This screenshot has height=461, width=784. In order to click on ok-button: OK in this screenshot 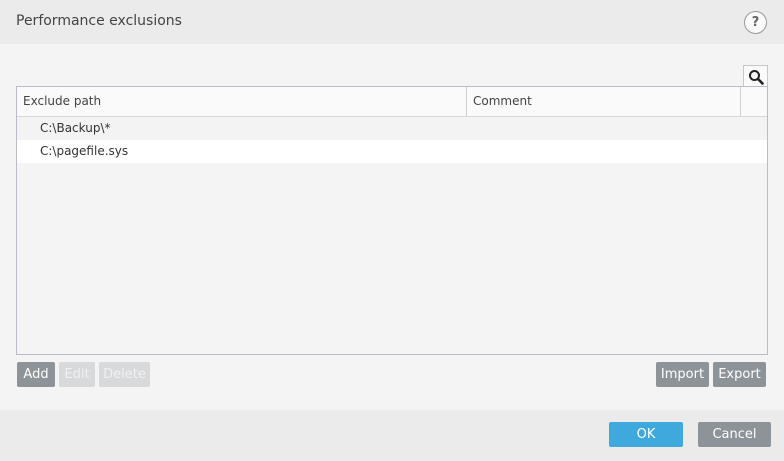, I will do `click(646, 434)`.